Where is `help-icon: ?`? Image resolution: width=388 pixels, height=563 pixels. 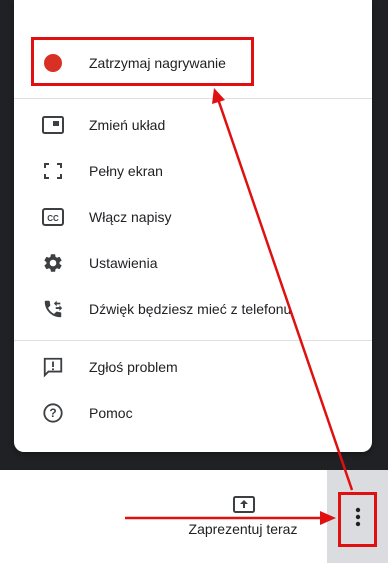
help-icon: ? is located at coordinates (53, 413).